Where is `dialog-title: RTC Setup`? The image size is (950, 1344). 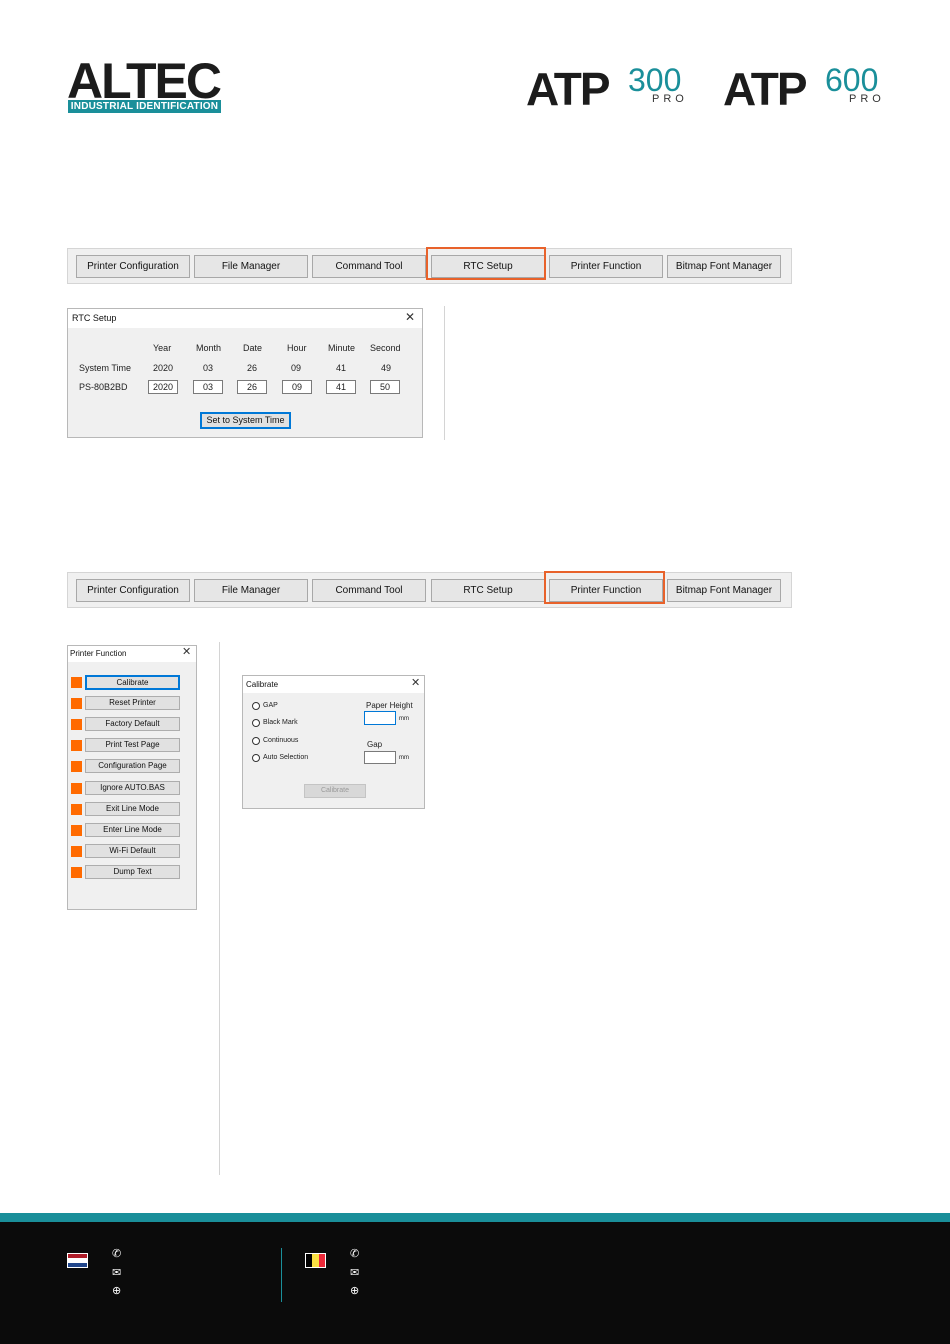 dialog-title: RTC Setup is located at coordinates (94, 318).